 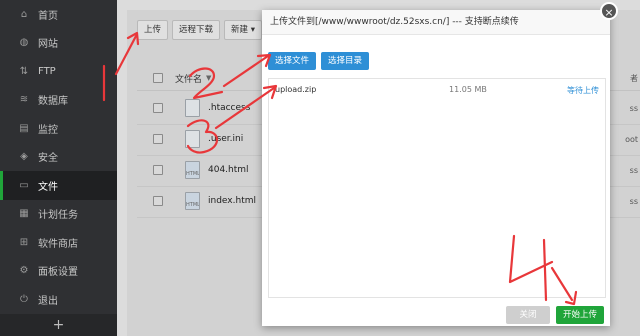 What do you see at coordinates (24, 157) in the screenshot?
I see `shield-icon: ◈` at bounding box center [24, 157].